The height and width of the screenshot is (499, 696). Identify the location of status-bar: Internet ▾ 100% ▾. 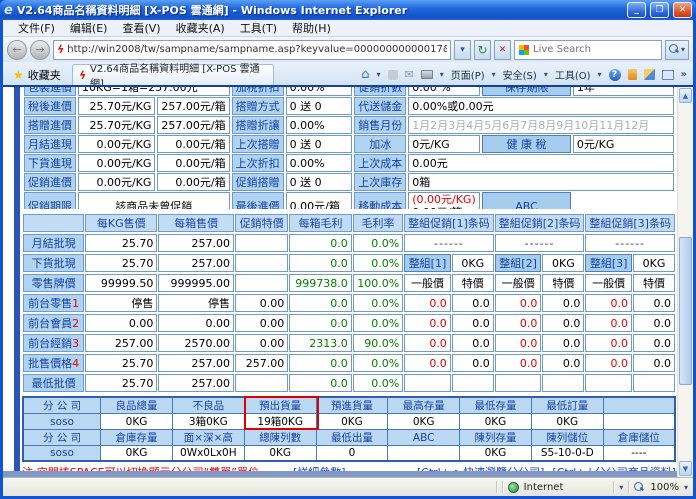
(348, 486).